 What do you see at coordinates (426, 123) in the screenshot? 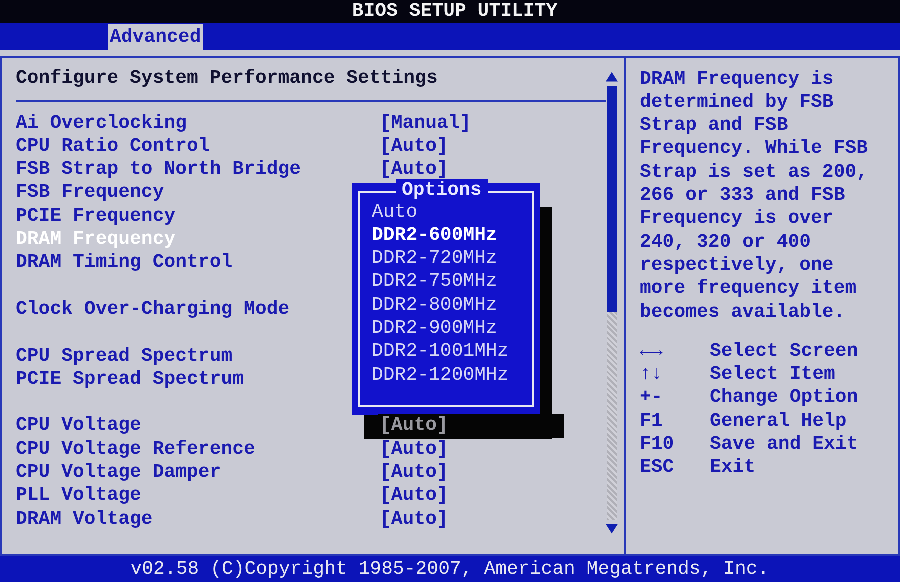
I see `setting-value: [Manual]` at bounding box center [426, 123].